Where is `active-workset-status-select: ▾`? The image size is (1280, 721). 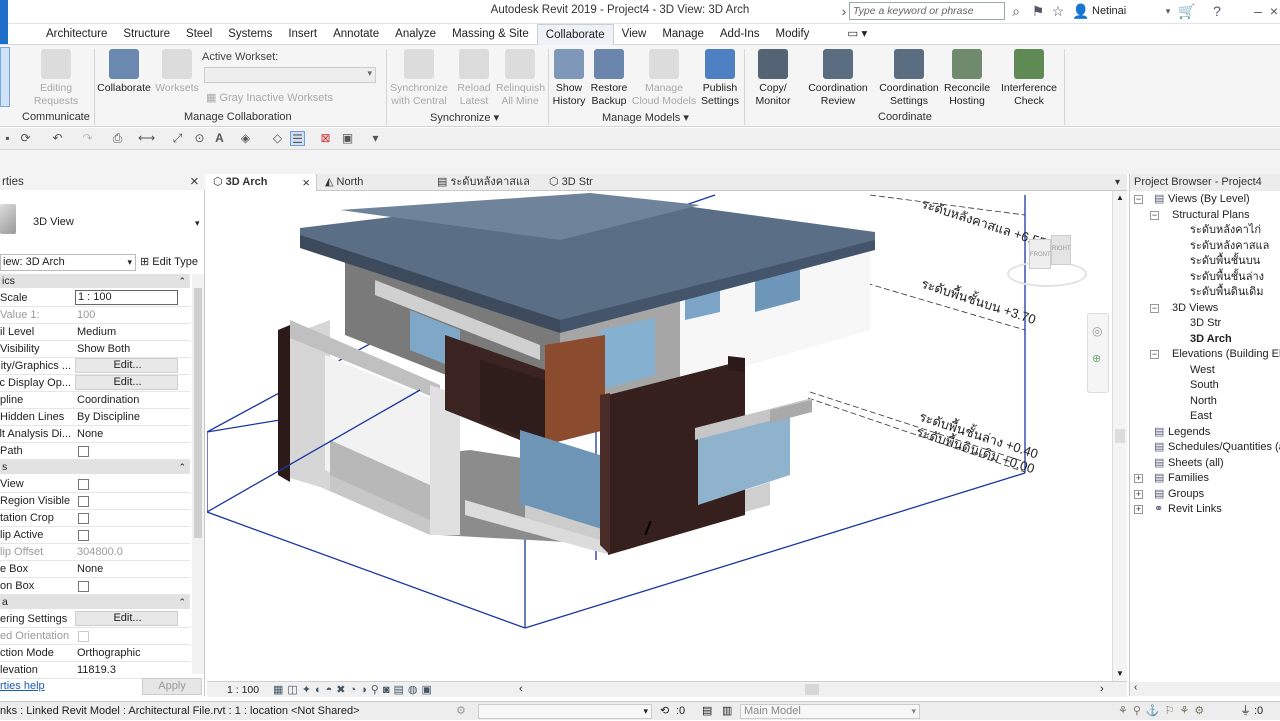 active-workset-status-select: ▾ is located at coordinates (565, 711).